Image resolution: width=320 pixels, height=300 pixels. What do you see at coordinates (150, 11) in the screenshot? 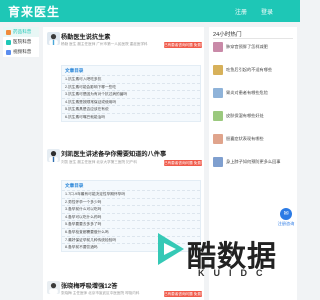
I see `site-header: 育来医生 注册 登录` at bounding box center [150, 11].